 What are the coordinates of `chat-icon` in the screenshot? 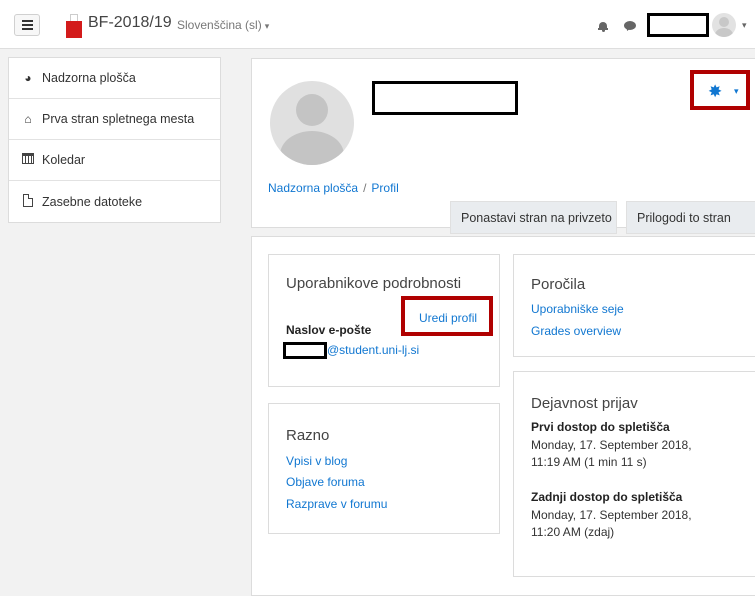 It's located at (630, 25).